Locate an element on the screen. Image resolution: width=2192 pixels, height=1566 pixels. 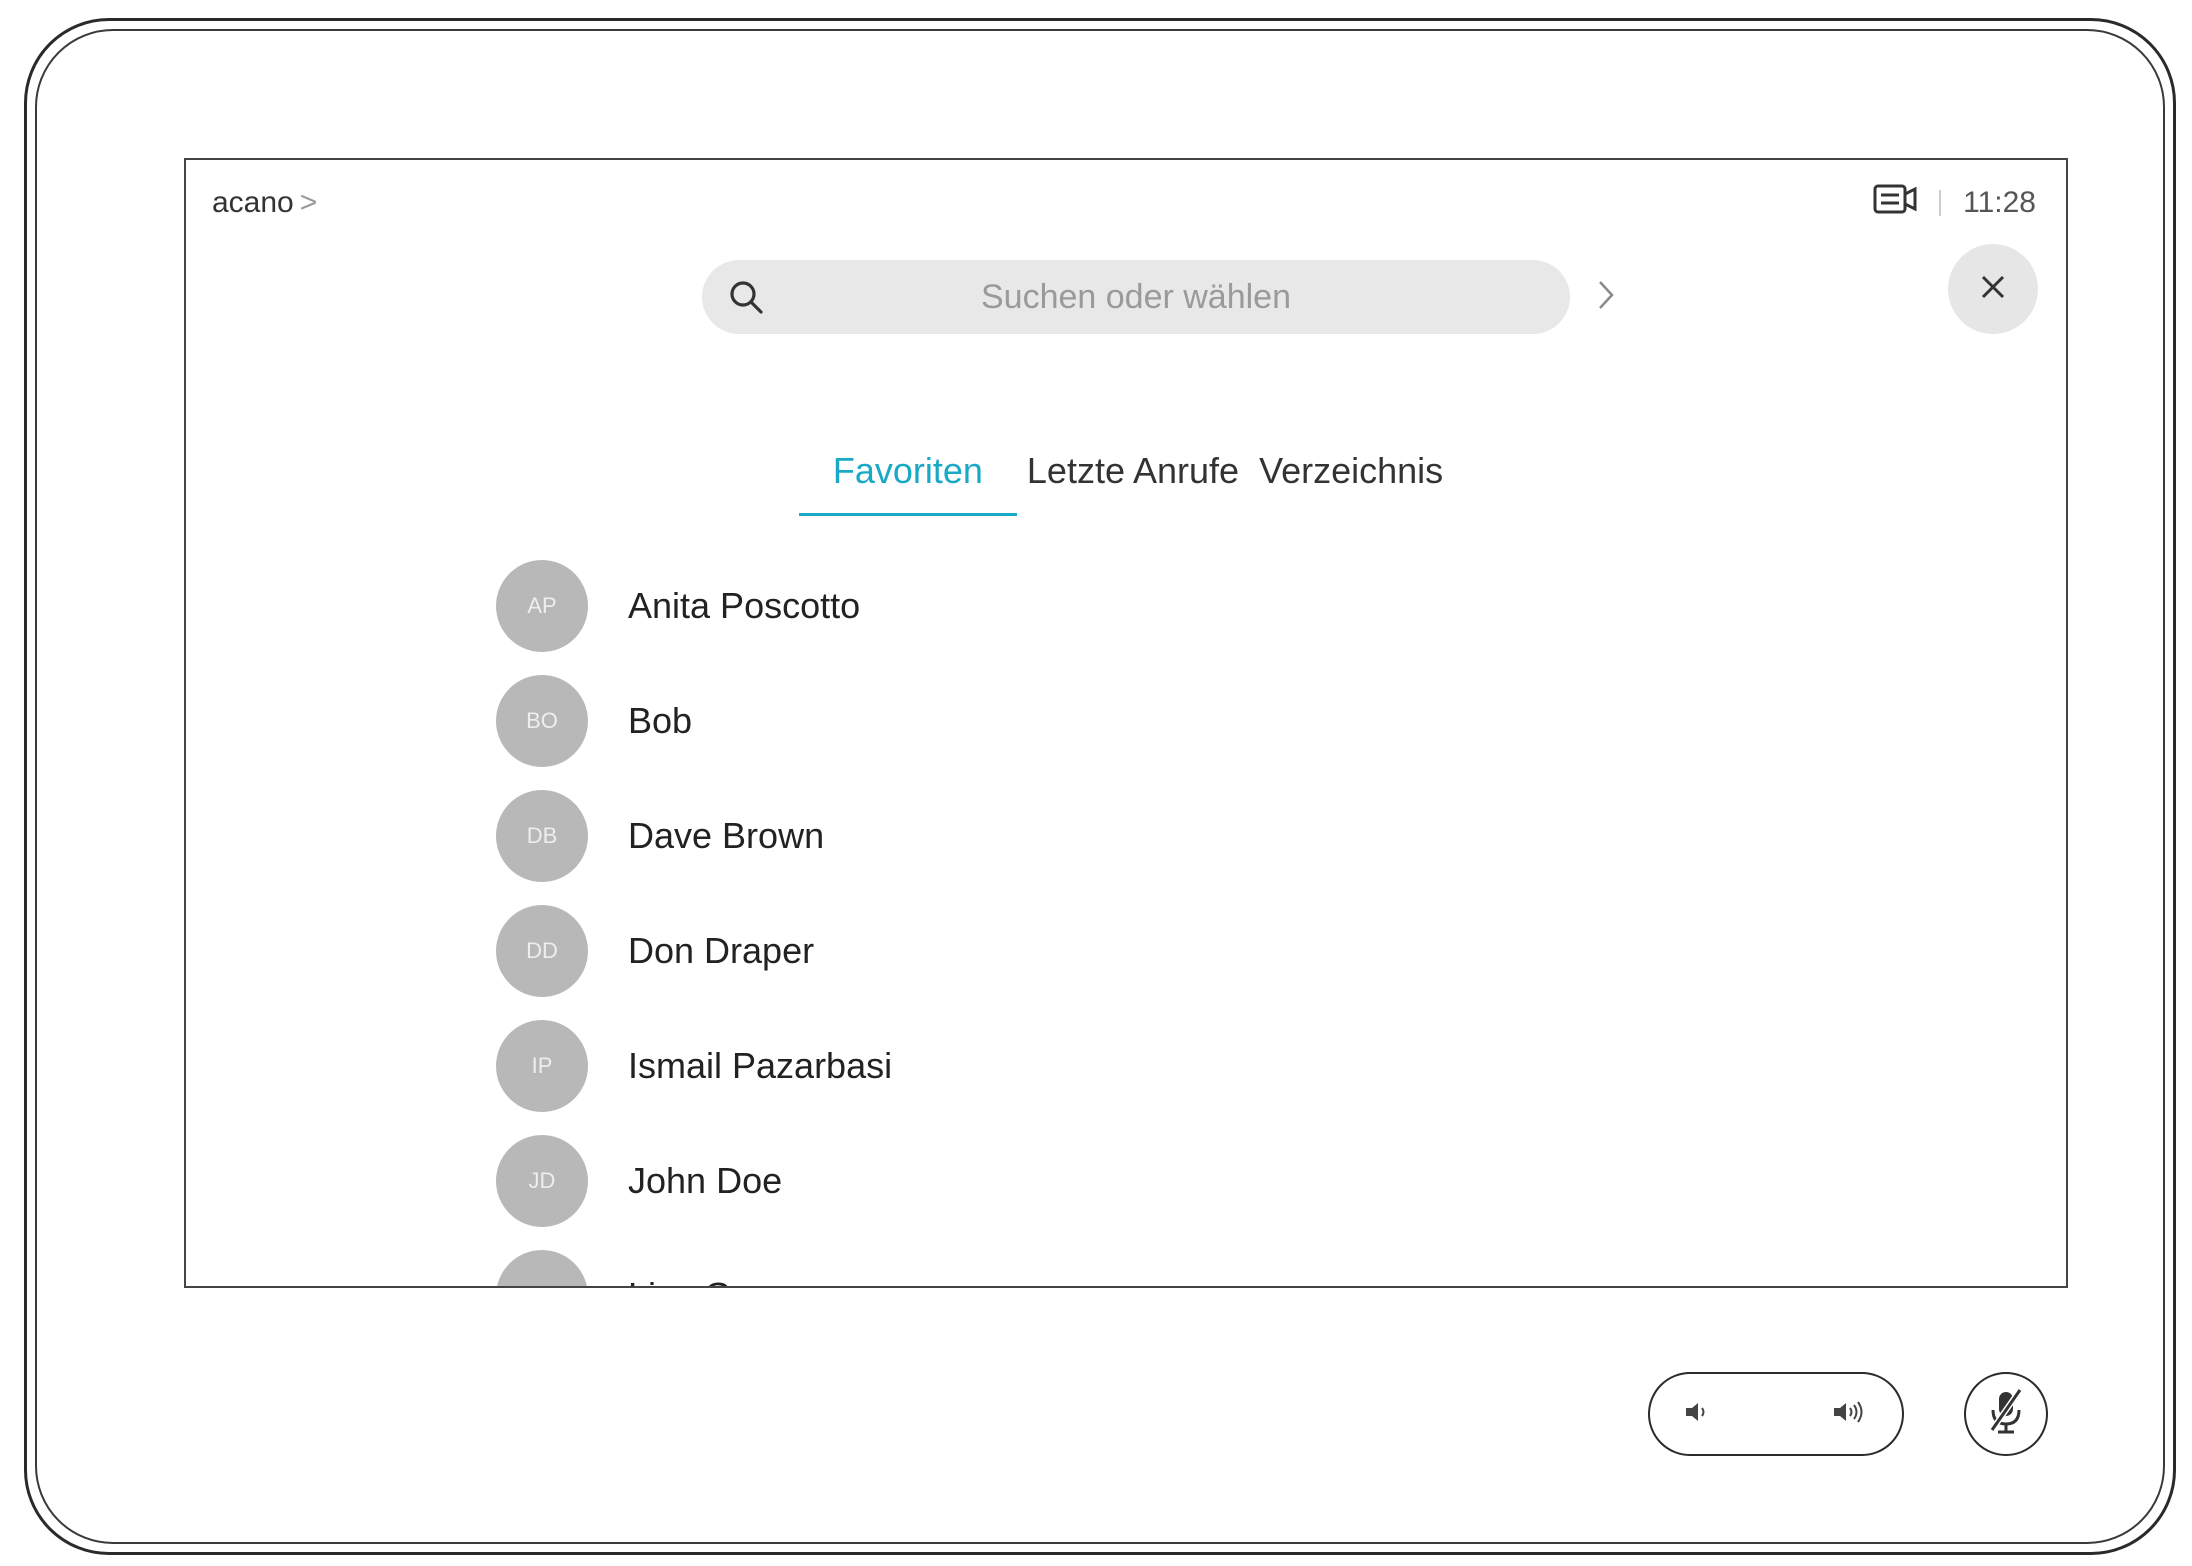
device-name: acano is located at coordinates (253, 202).